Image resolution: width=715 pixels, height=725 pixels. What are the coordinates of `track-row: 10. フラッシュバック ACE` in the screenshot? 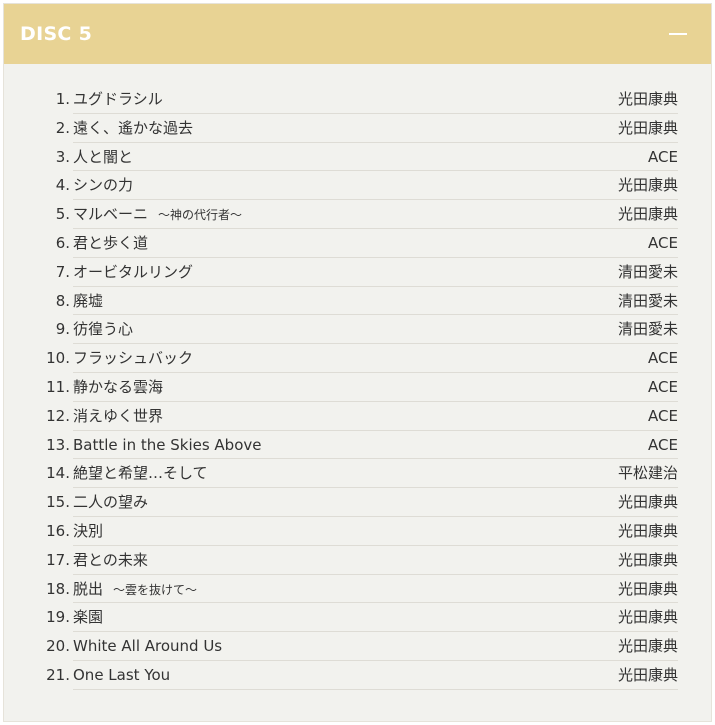 It's located at (357, 358).